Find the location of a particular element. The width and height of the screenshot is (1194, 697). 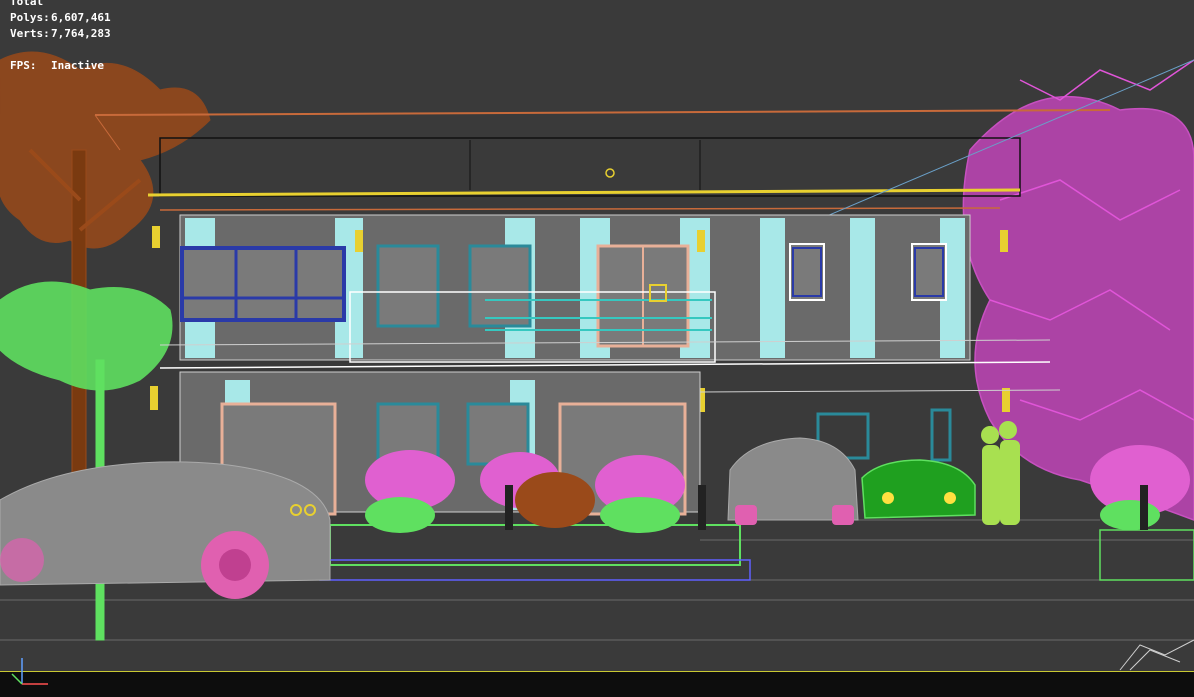

tree-left is located at coordinates (105, 266).